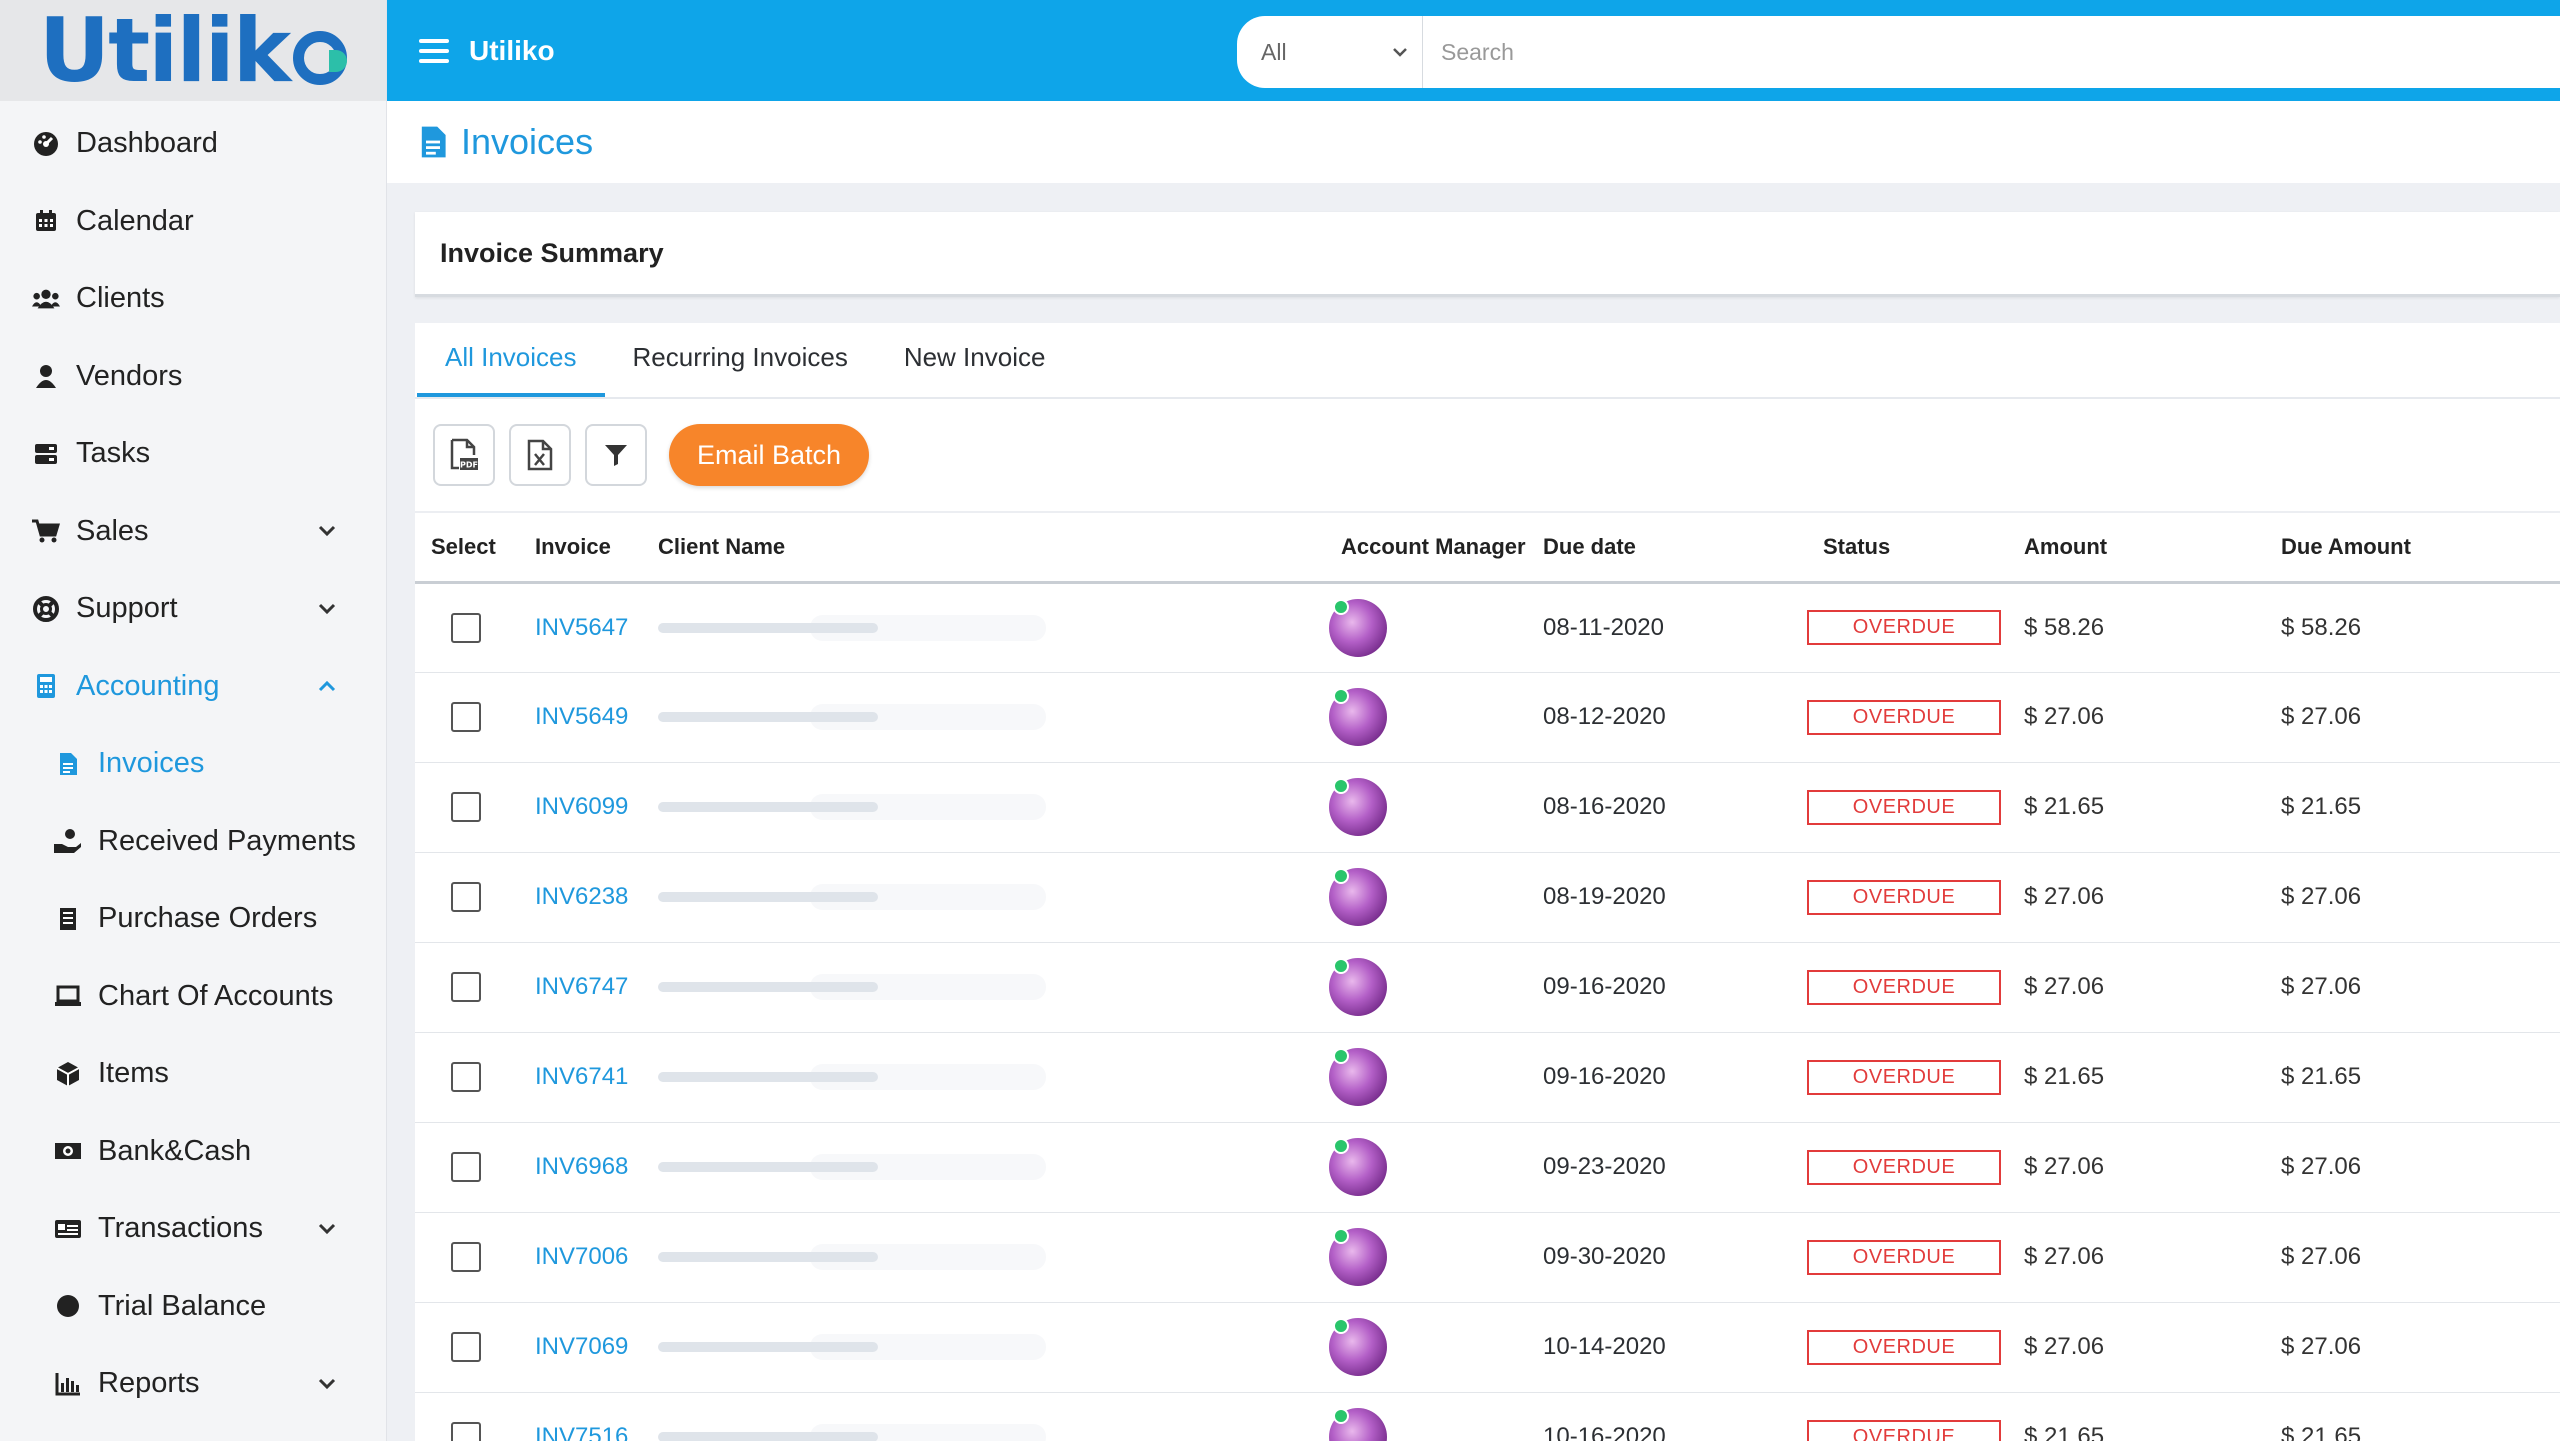 Image resolution: width=2560 pixels, height=1441 pixels. What do you see at coordinates (1907, 717) in the screenshot?
I see `status-cell: OVERDUE` at bounding box center [1907, 717].